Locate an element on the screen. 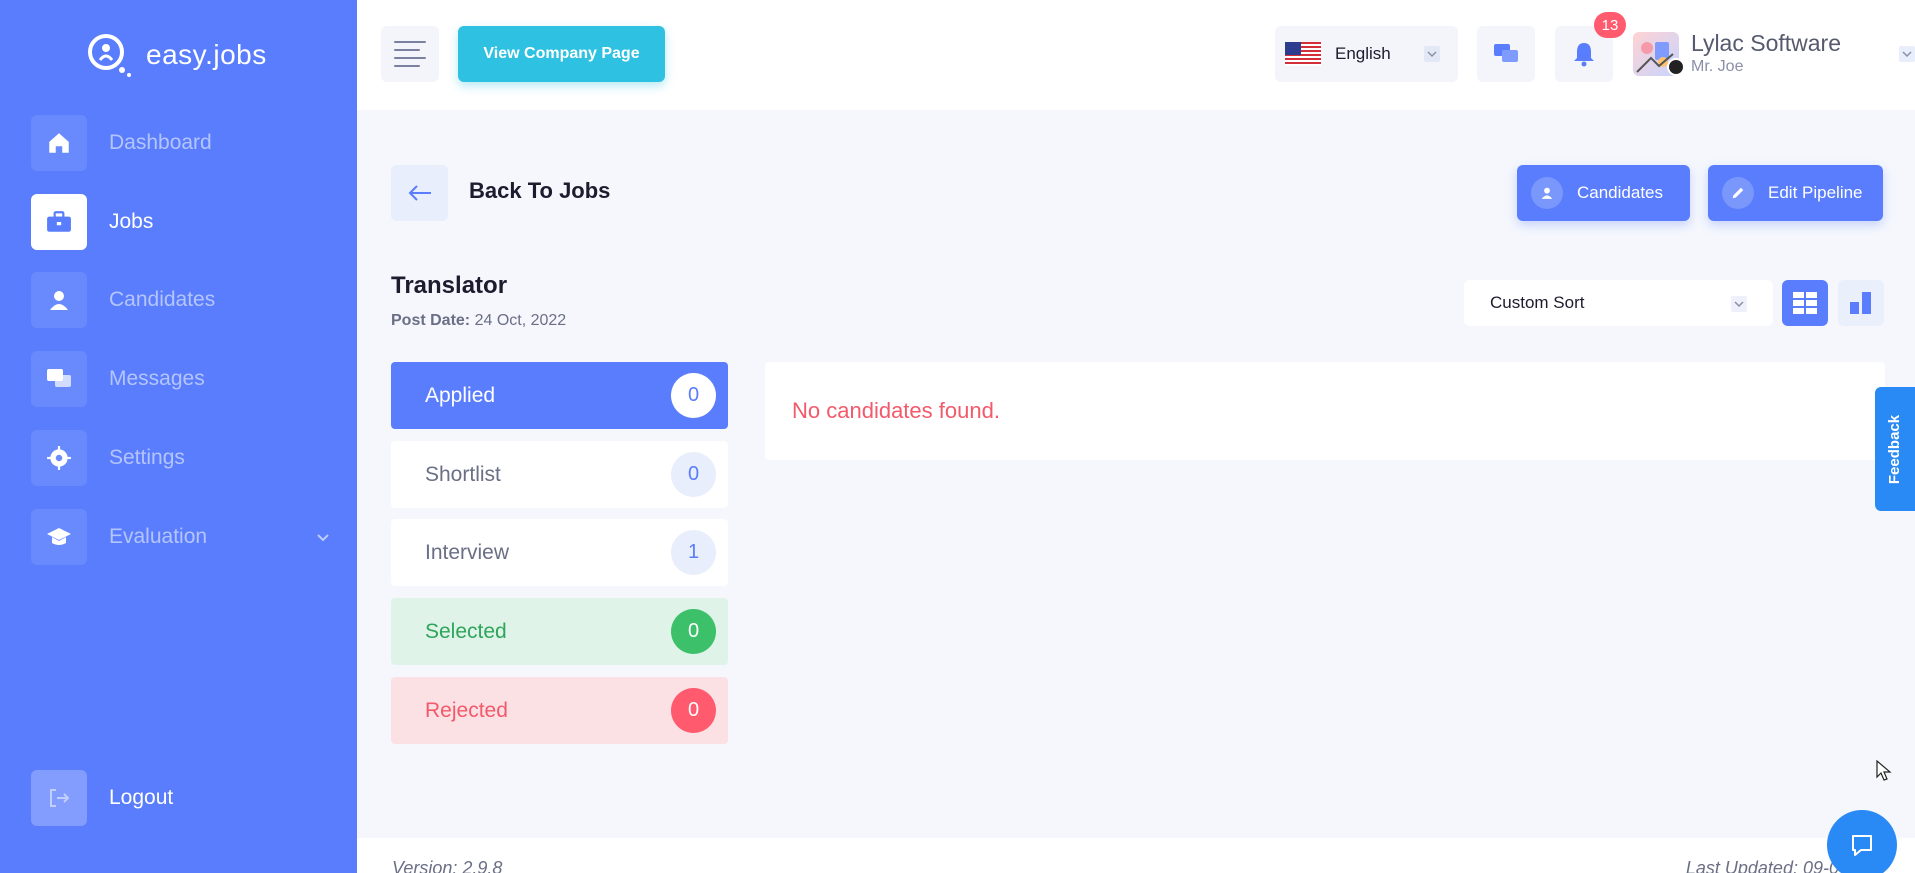 This screenshot has width=1915, height=873. version-text: Version: 2.9.8 is located at coordinates (447, 865).